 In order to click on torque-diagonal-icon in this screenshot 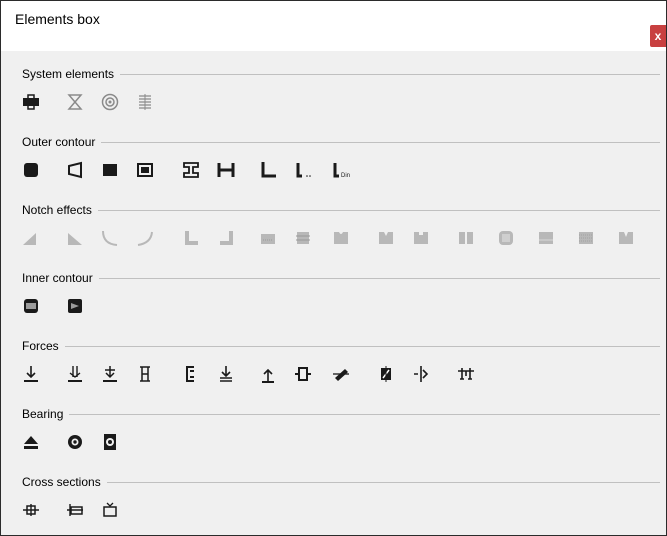, I will do `click(341, 374)`.